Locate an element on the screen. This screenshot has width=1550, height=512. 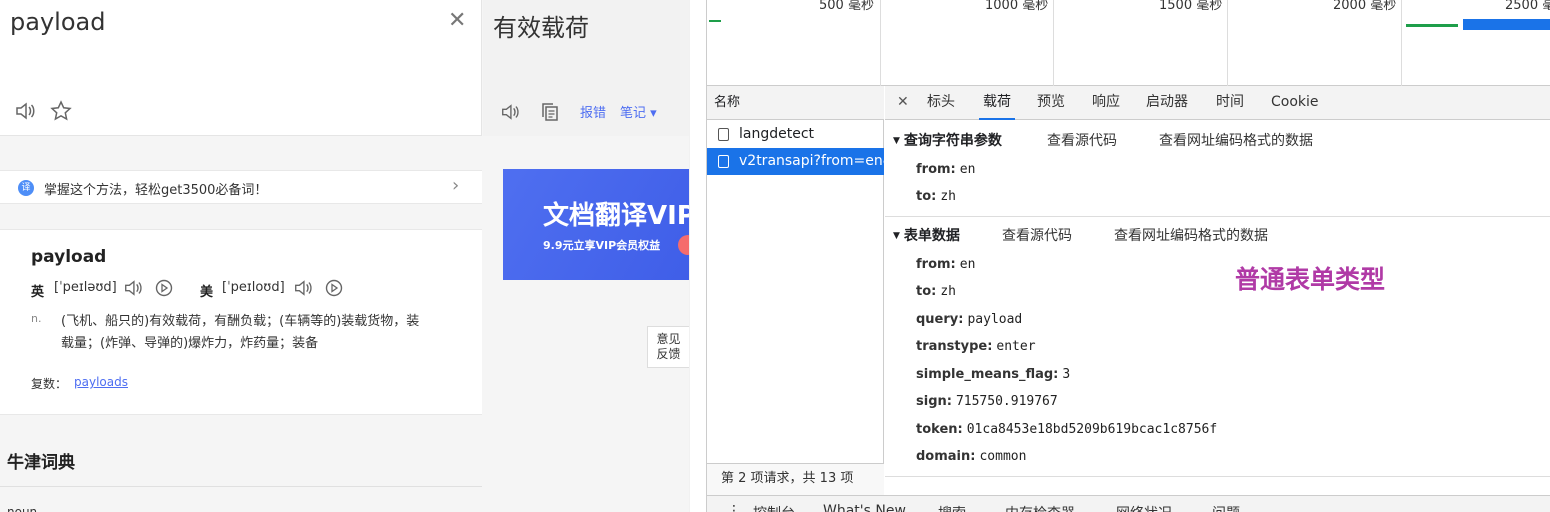
chevron-right-icon: › is located at coordinates (455, 185).